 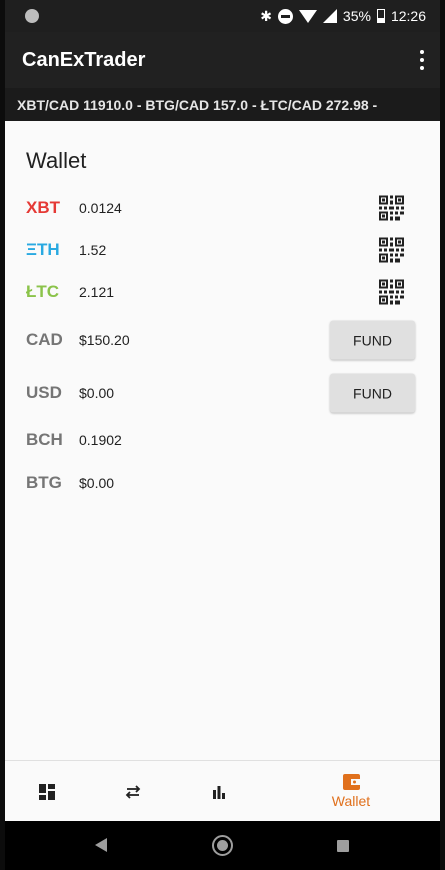 What do you see at coordinates (222, 16) in the screenshot?
I see `status-bar: ✱ 35% 12:26` at bounding box center [222, 16].